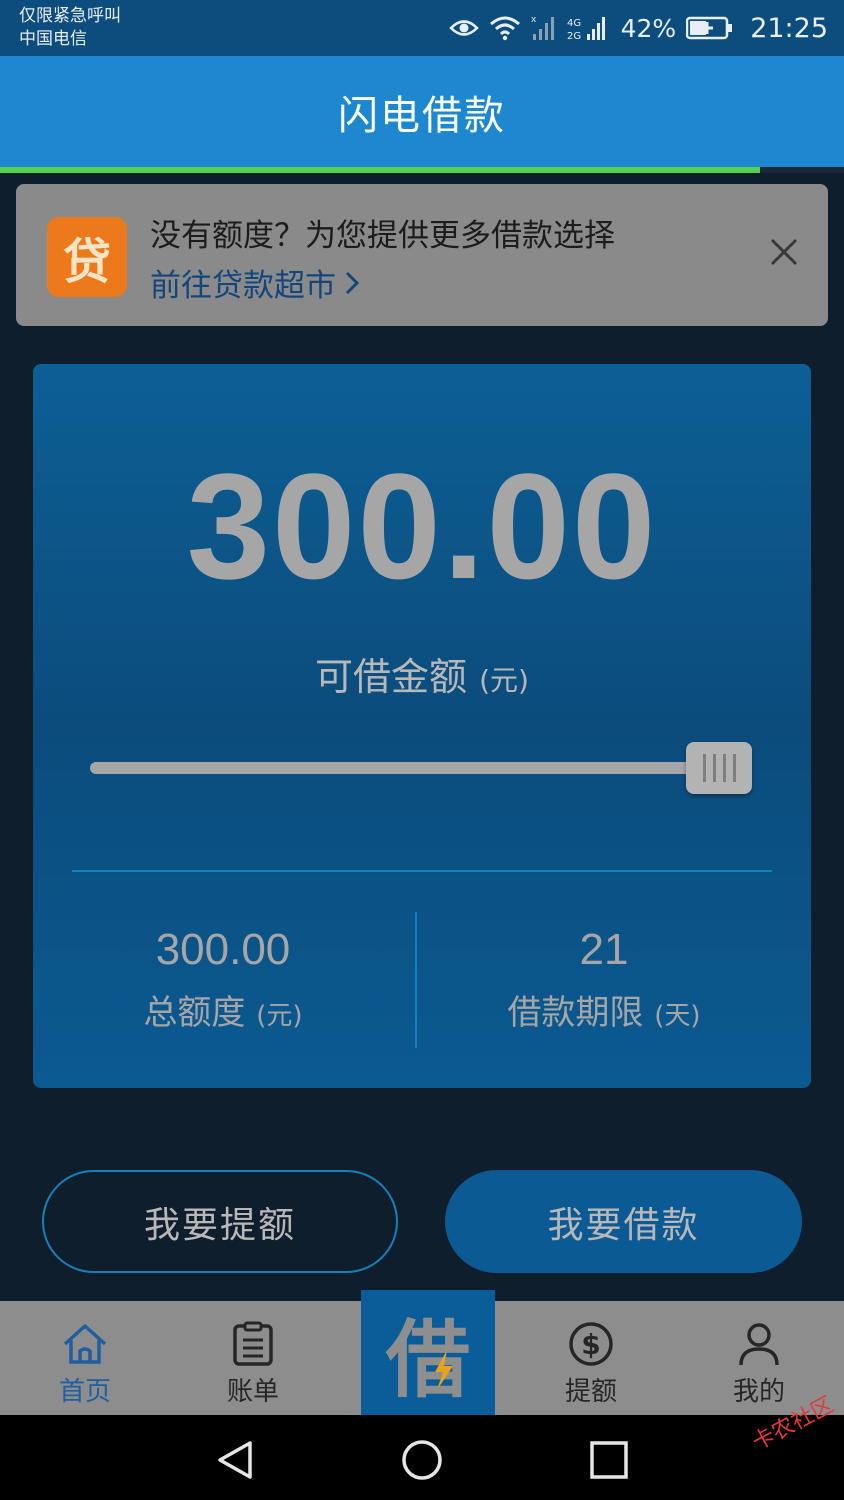 This screenshot has height=1500, width=844. What do you see at coordinates (422, 526) in the screenshot?
I see `available-amount: 300.00` at bounding box center [422, 526].